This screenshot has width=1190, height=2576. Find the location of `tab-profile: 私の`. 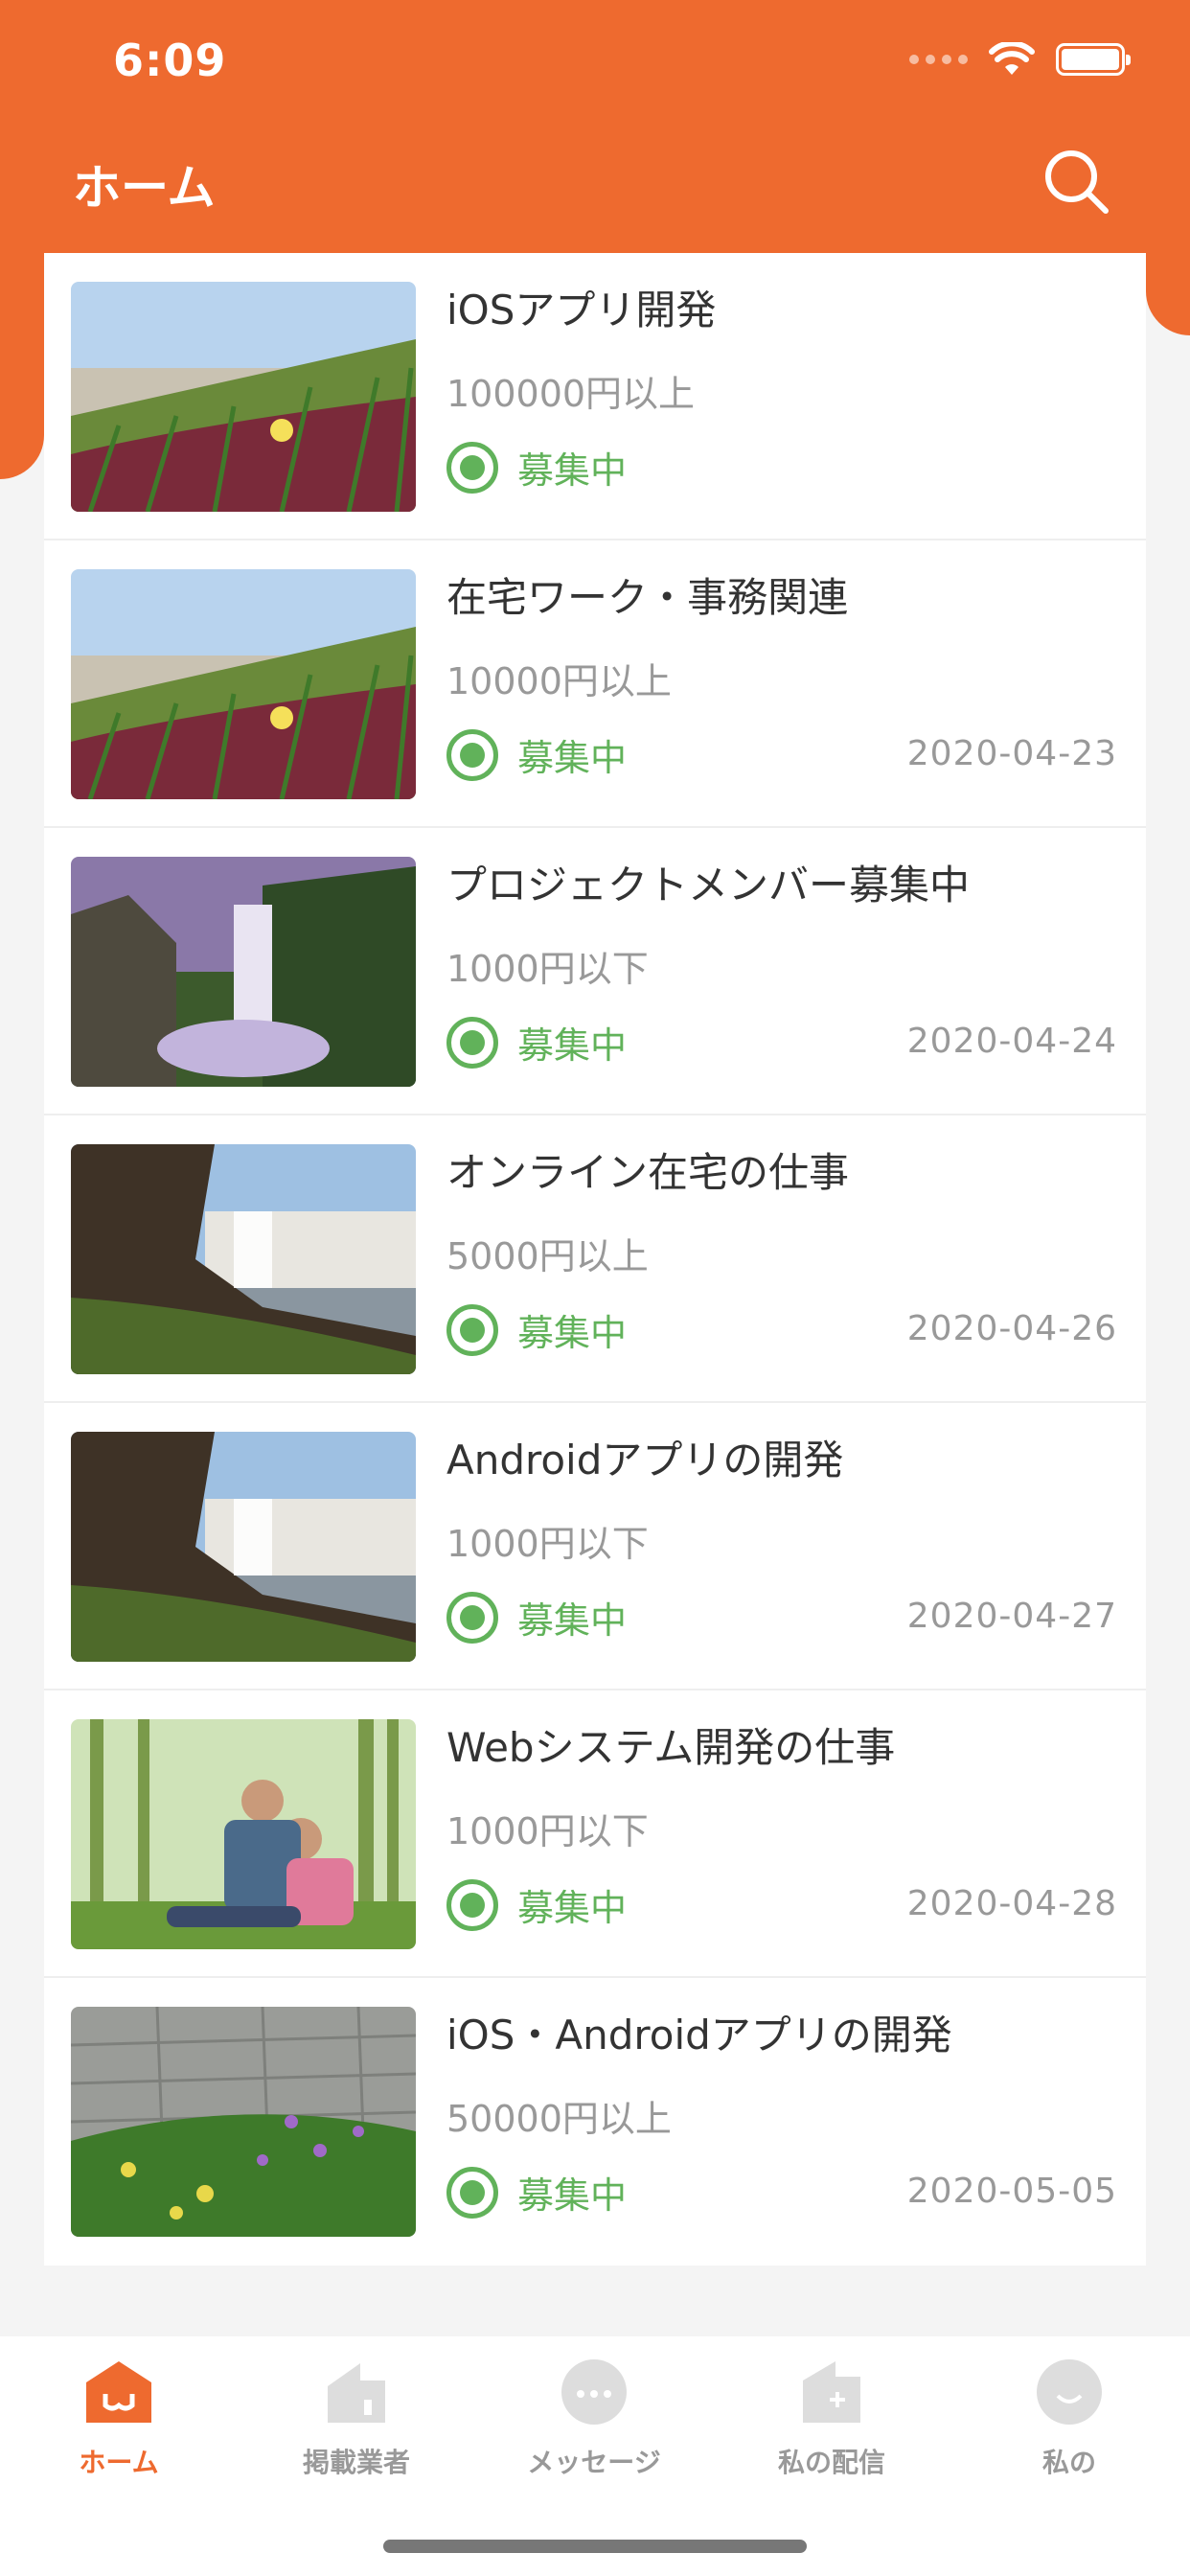

tab-profile: 私の is located at coordinates (1069, 2425).